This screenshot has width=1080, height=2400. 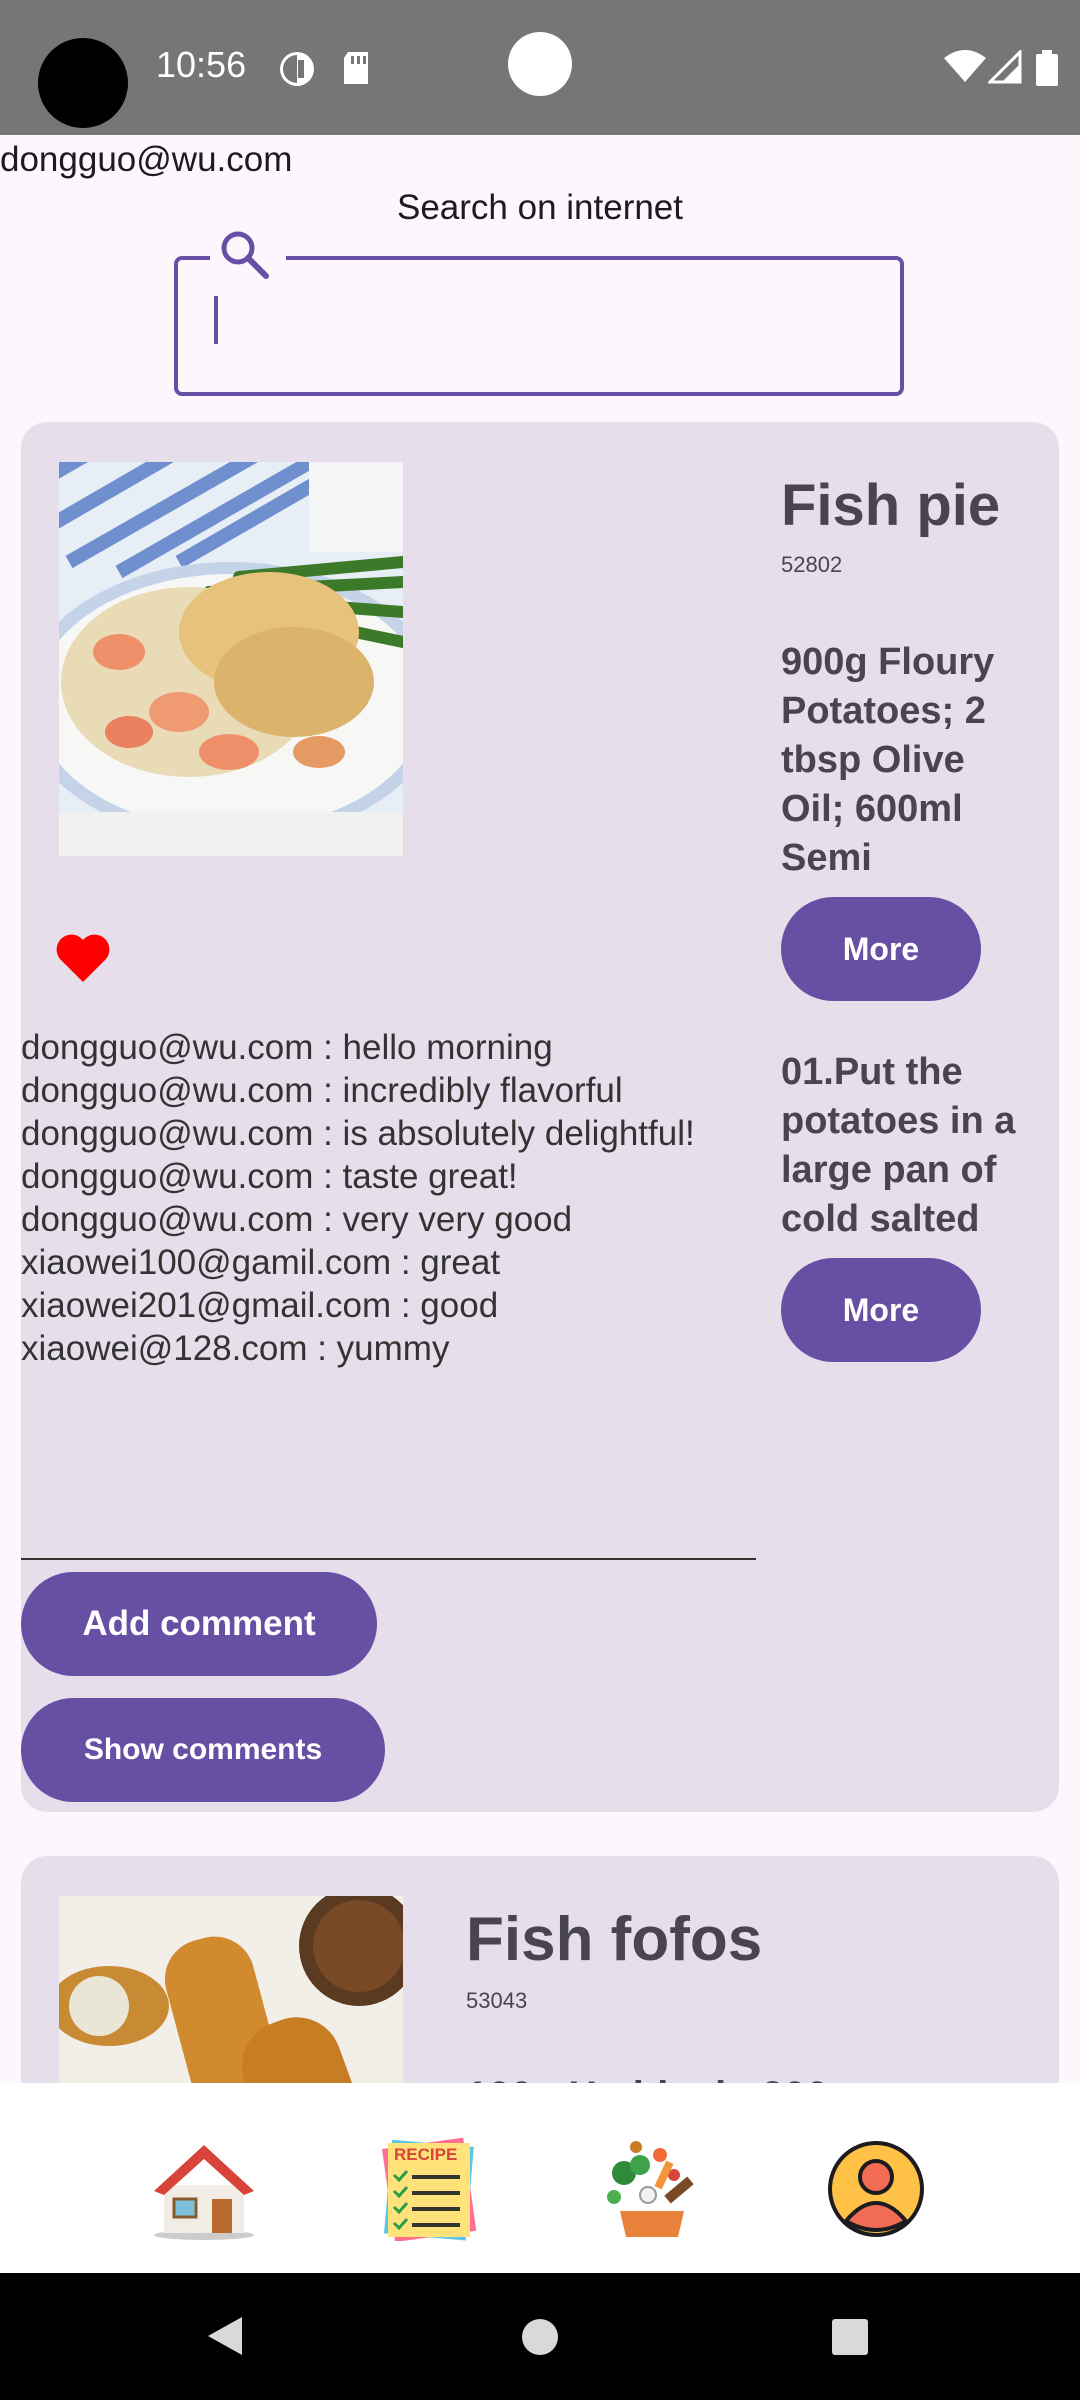 I want to click on add-comment-button: Add comment, so click(x=199, y=1624).